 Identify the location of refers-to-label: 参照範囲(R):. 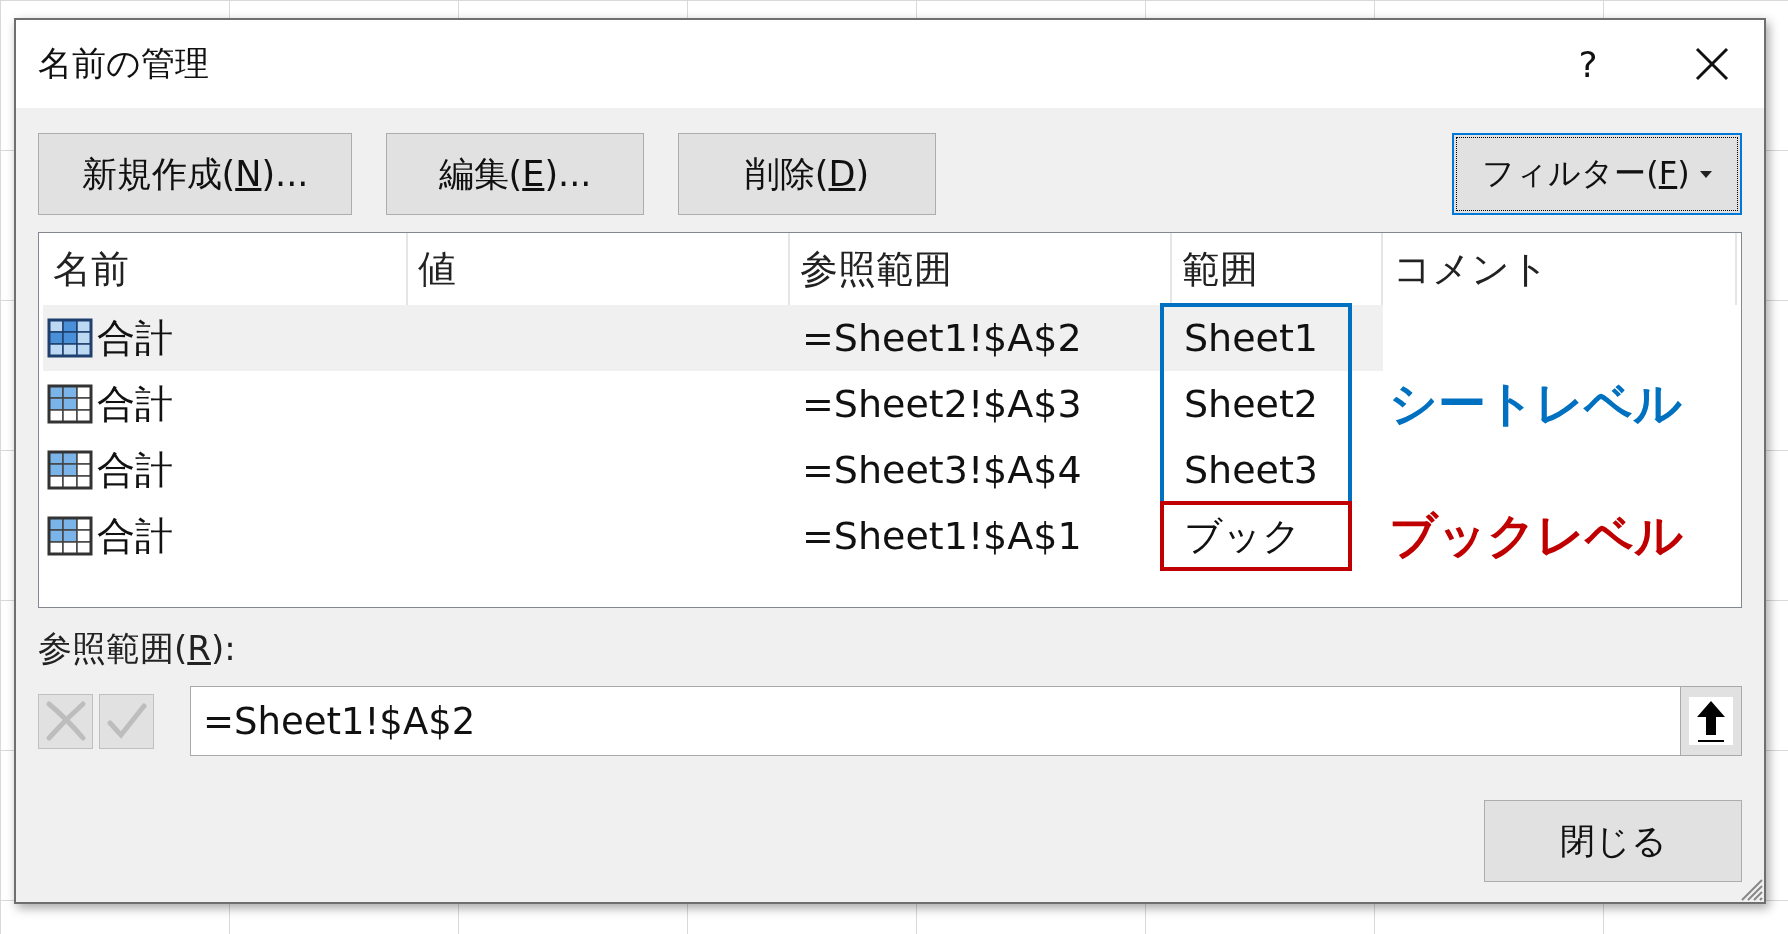
(137, 648).